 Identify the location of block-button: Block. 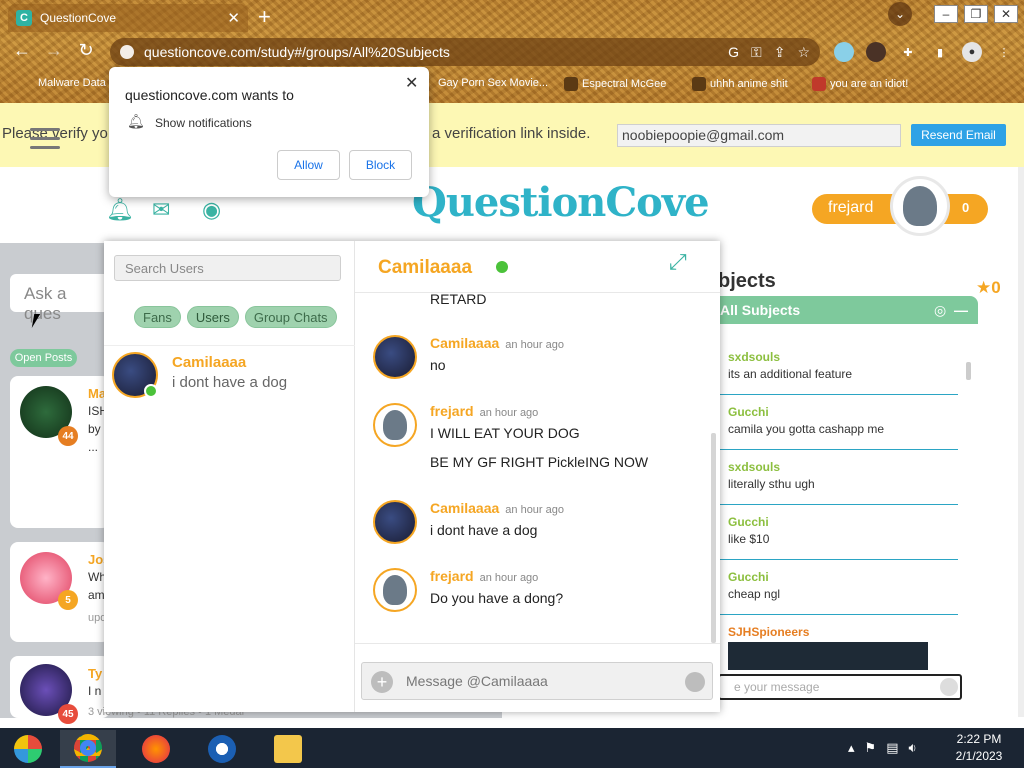
(380, 165).